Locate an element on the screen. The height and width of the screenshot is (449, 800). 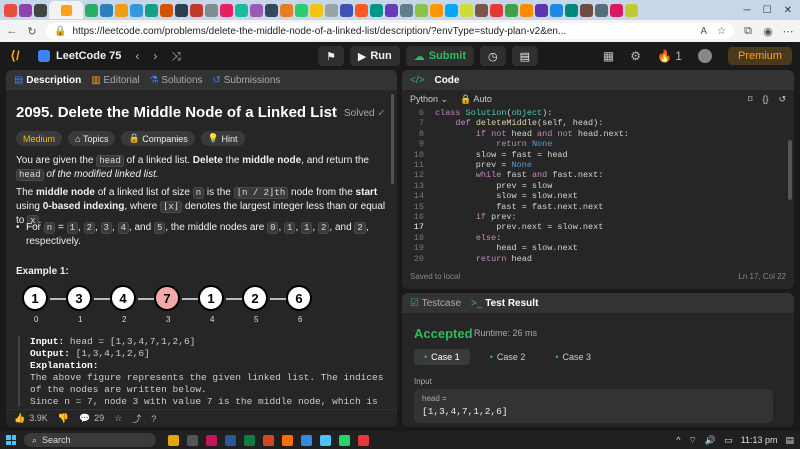
next-problem-icon: › is located at coordinates (155, 56).